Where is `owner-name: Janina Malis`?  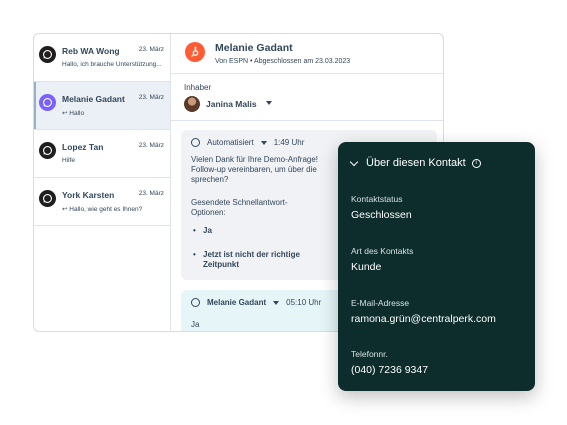 owner-name: Janina Malis is located at coordinates (231, 104).